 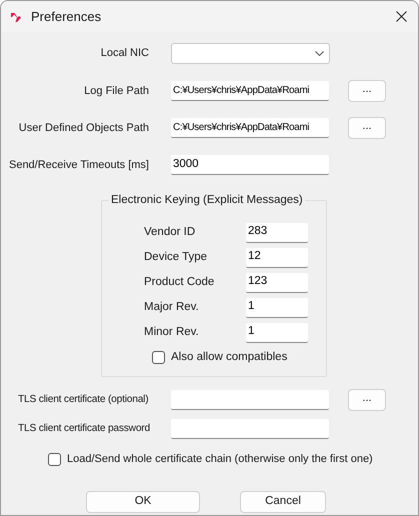 I want to click on close-icon, so click(x=401, y=16).